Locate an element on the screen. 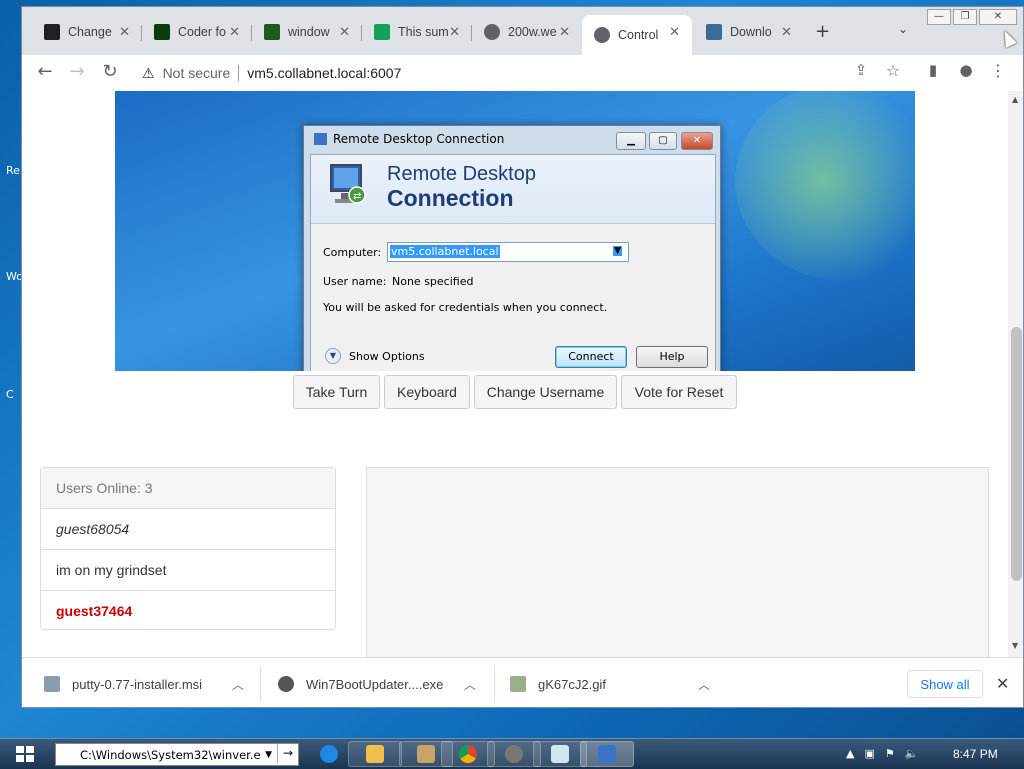 This screenshot has width=1024, height=769. folder-icon is located at coordinates (375, 754).